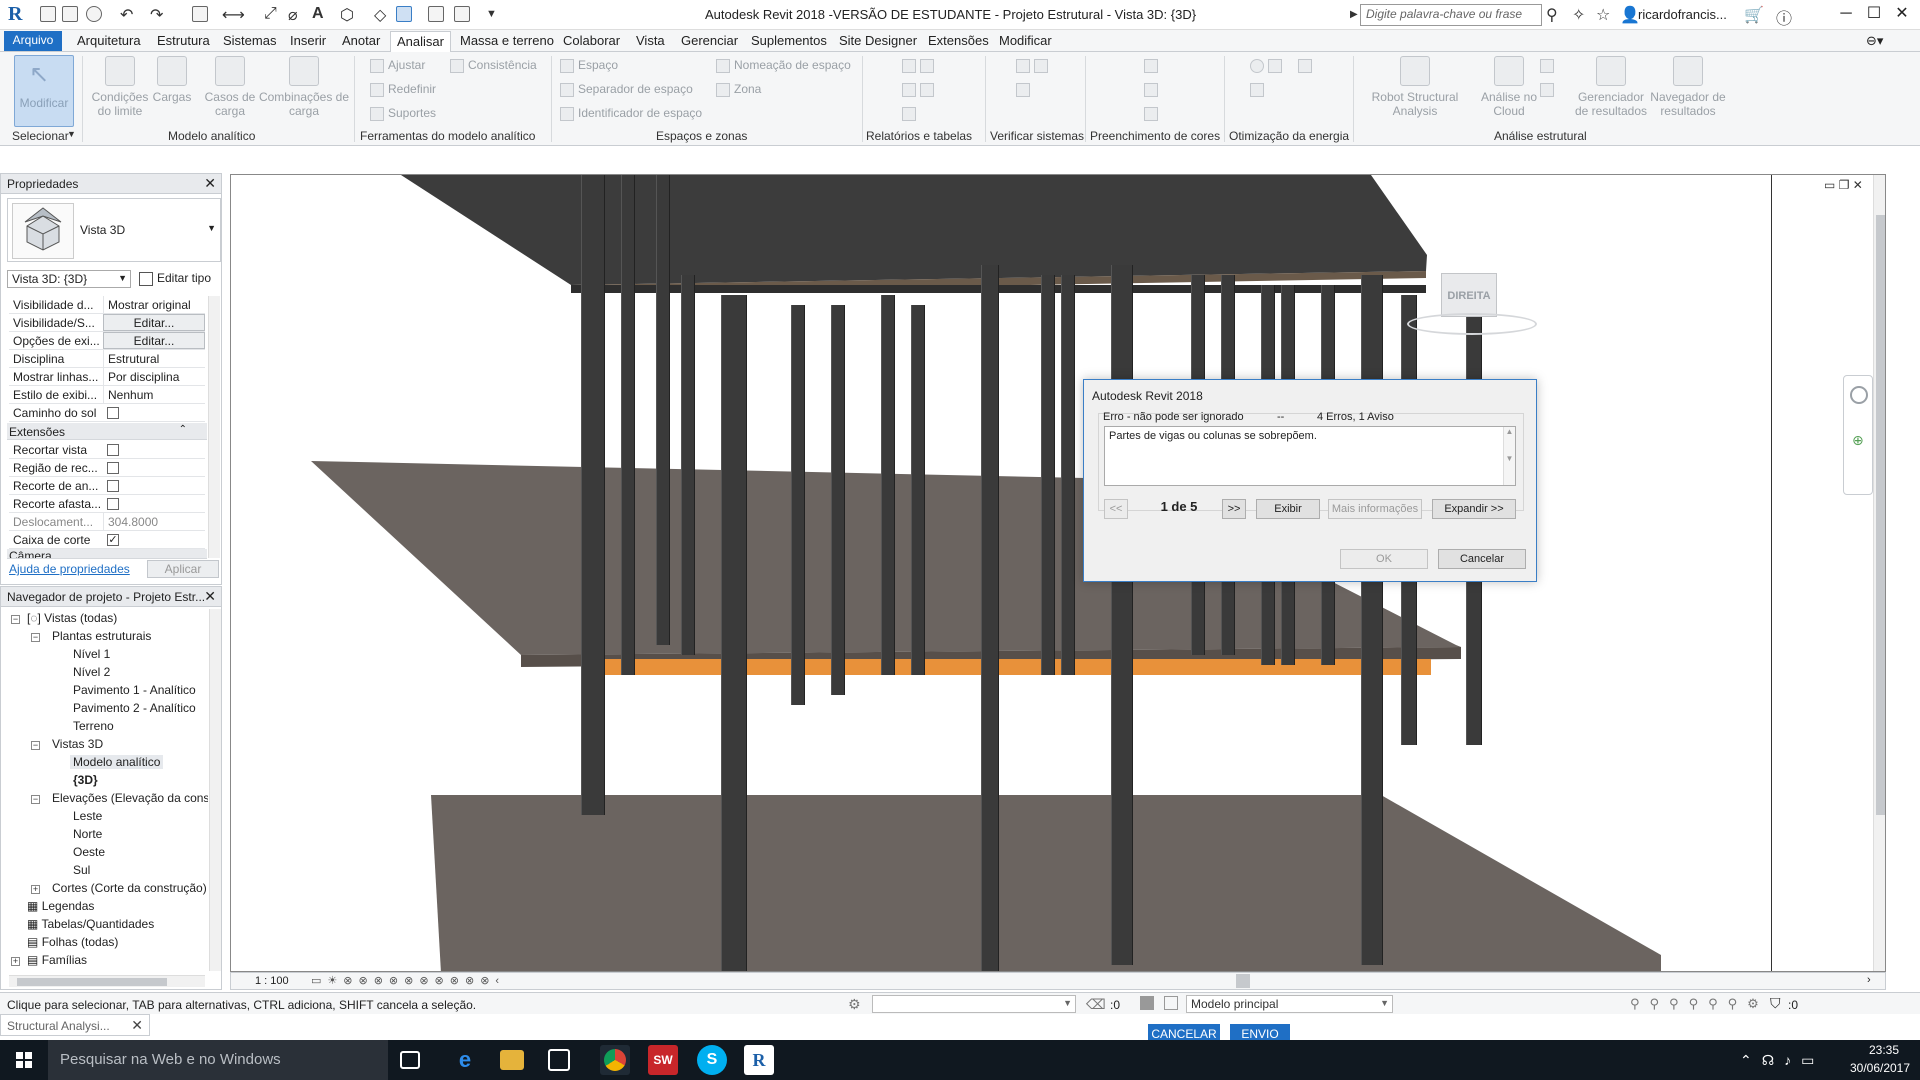  Describe the element at coordinates (1234, 509) in the screenshot. I see `next-error-button: >>` at that location.